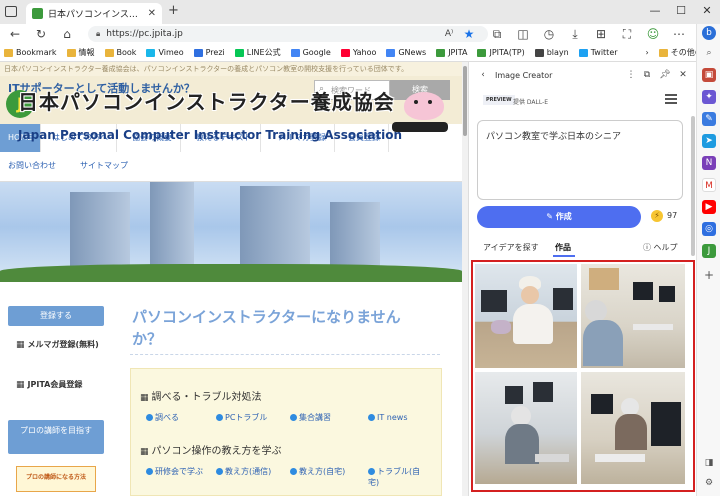 This screenshot has height=496, width=720. I want to click on prompt-input: パソコン教室で学ぶ日本のシニア, so click(580, 160).